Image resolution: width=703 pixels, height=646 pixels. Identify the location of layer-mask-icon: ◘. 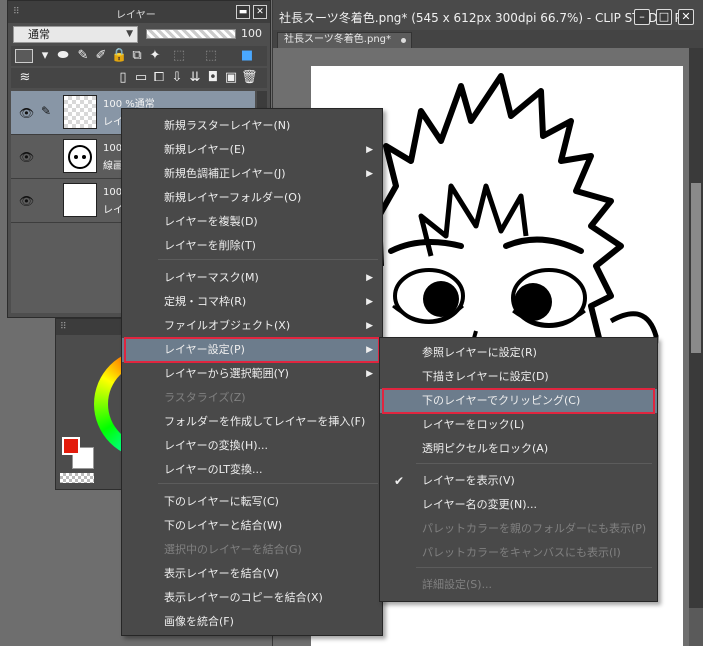
(213, 78).